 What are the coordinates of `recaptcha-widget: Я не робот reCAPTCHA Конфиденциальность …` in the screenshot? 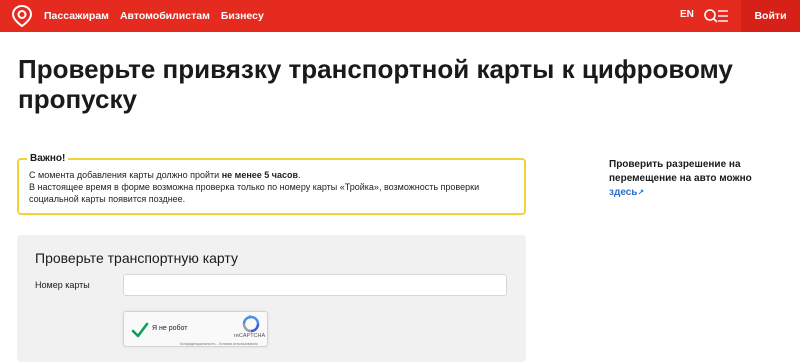 It's located at (195, 329).